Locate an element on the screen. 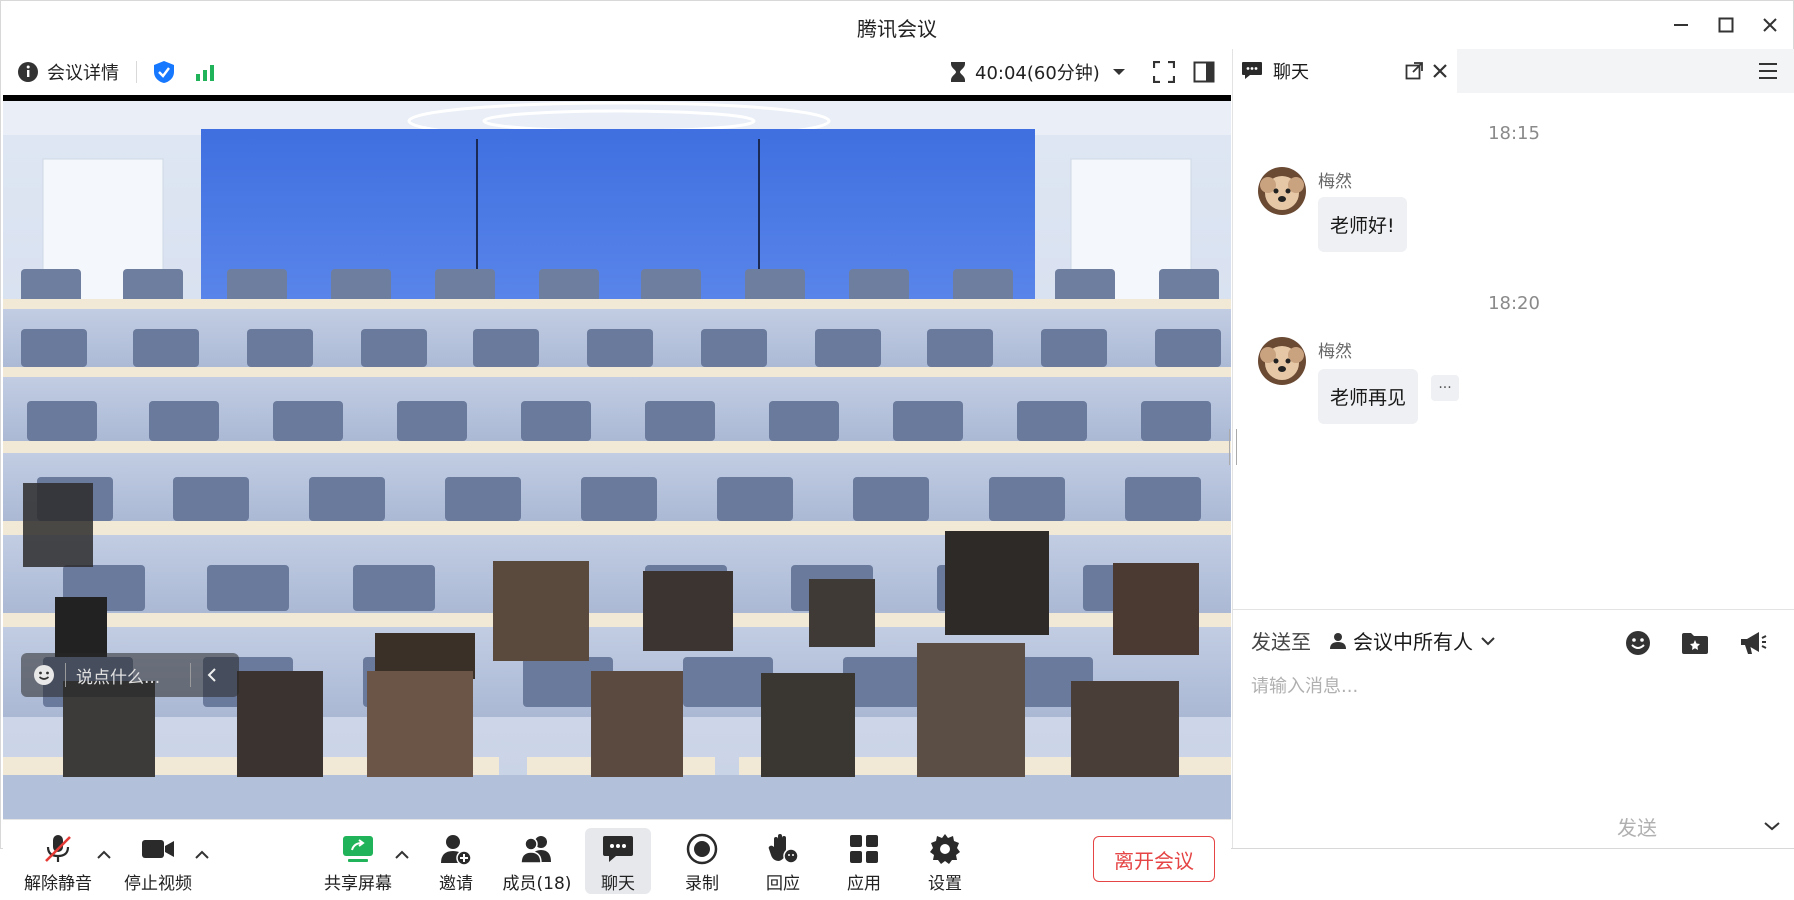 The height and width of the screenshot is (900, 1794). shield-check-icon is located at coordinates (164, 72).